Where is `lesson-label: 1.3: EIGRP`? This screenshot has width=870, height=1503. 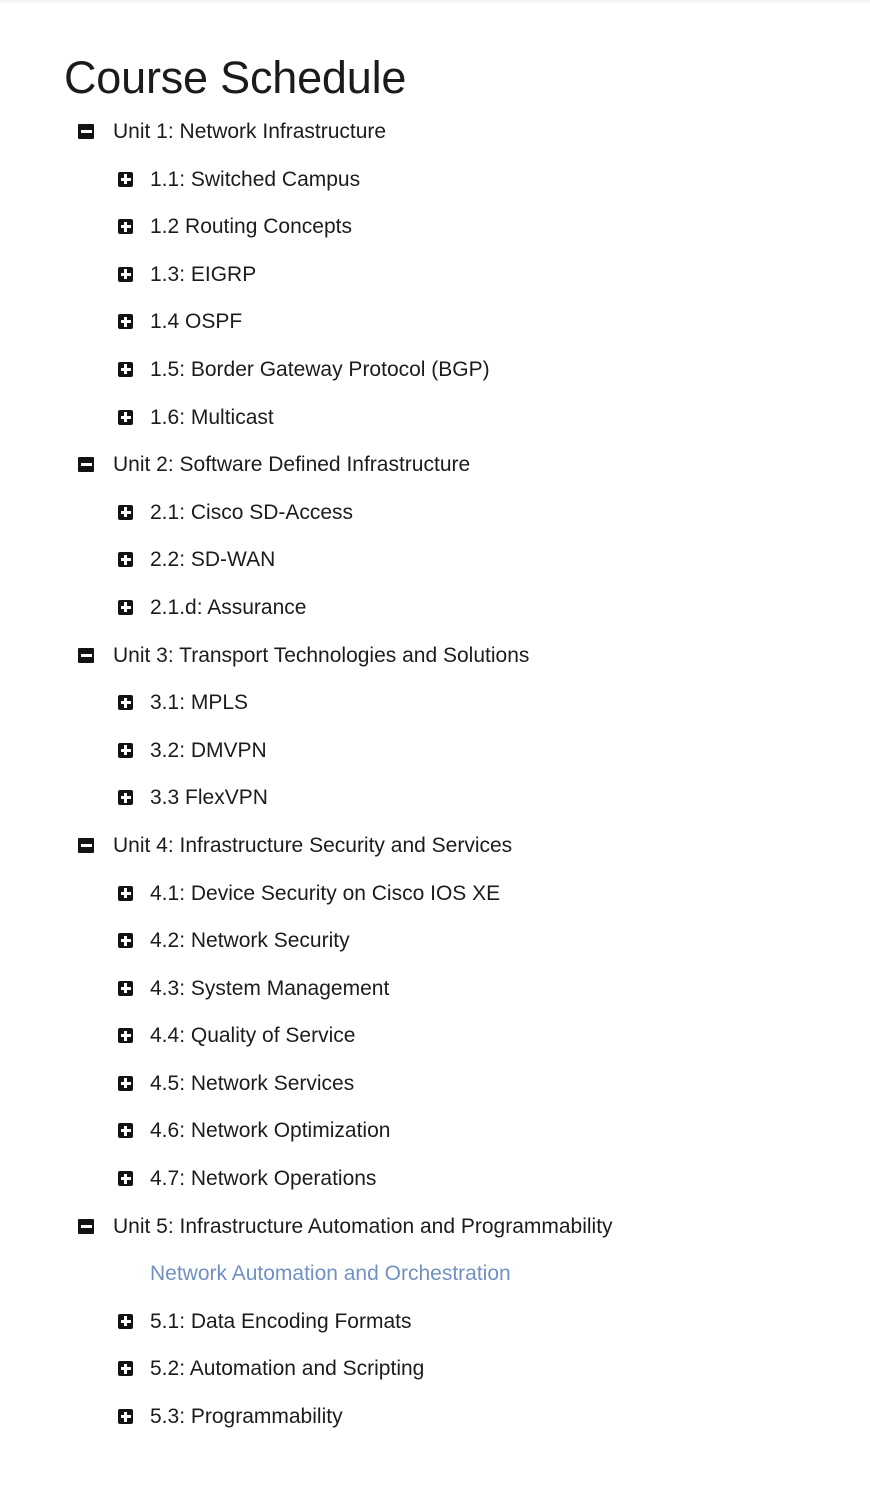 lesson-label: 1.3: EIGRP is located at coordinates (203, 274).